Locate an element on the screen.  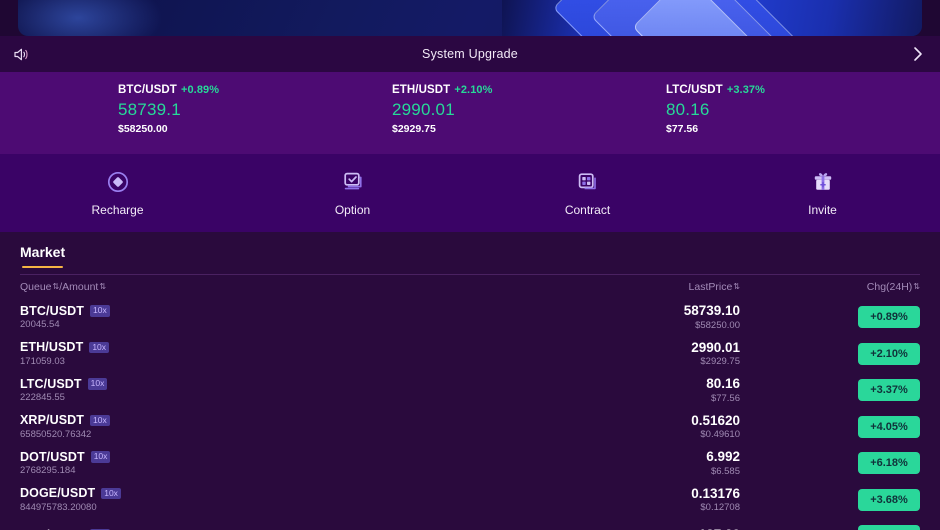
ticker-price: 58739.1 is located at coordinates (149, 109).